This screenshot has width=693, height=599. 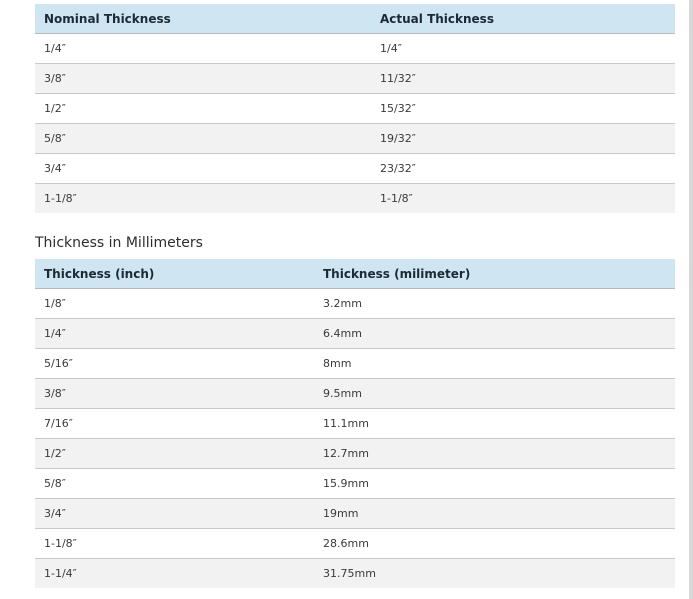 What do you see at coordinates (174, 513) in the screenshot?
I see `inch-cell: 3/4″` at bounding box center [174, 513].